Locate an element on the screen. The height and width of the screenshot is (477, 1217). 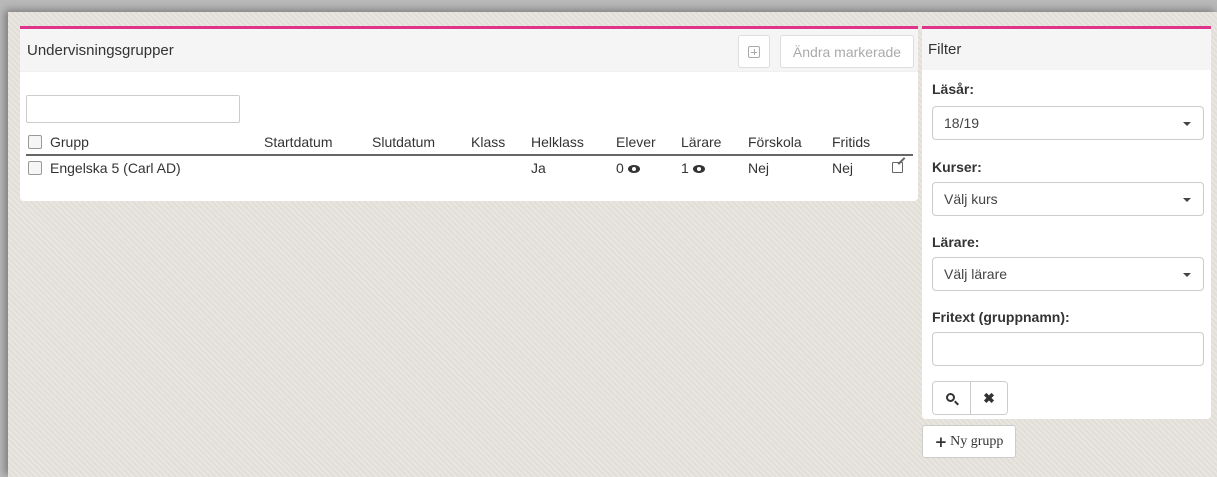
groups-panel-header: Undervisningsgrupper Ändra markerade is located at coordinates (469, 50).